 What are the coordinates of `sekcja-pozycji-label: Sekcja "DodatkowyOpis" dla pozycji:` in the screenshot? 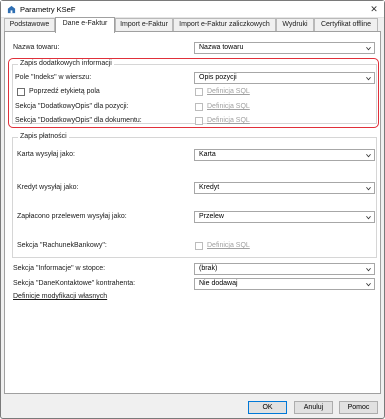 It's located at (72, 106).